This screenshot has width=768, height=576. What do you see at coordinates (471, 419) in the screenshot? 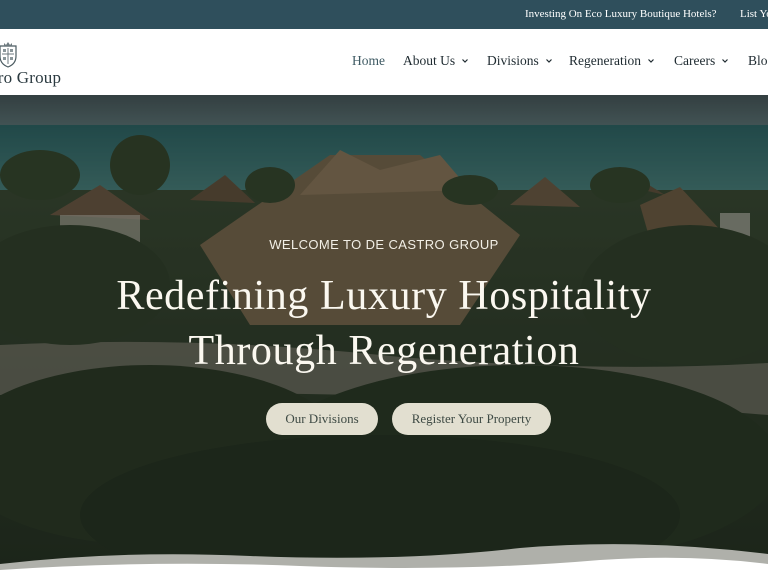
I see `register-property-button: Register Your Property` at bounding box center [471, 419].